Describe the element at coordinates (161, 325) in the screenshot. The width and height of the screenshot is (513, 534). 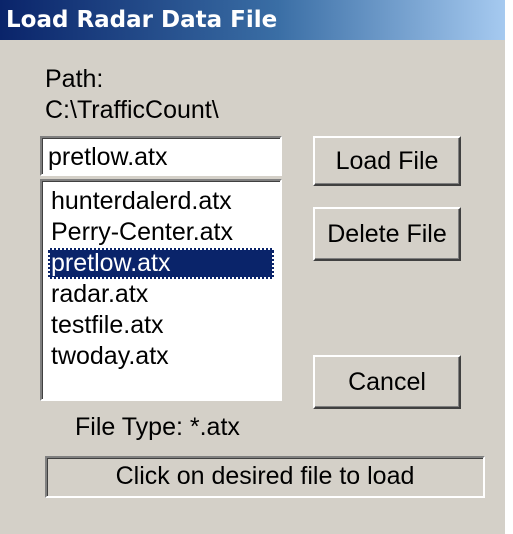
I see `list-item: testfile.atx` at that location.